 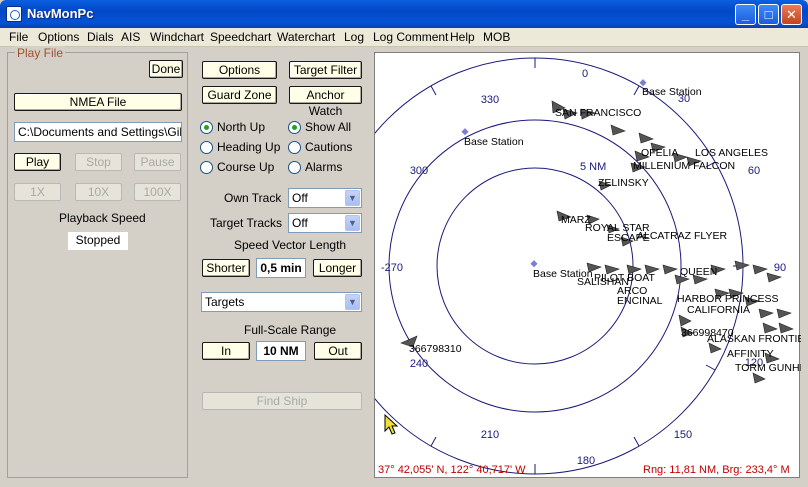 What do you see at coordinates (98, 241) in the screenshot?
I see `playback-status-field: Stopped` at bounding box center [98, 241].